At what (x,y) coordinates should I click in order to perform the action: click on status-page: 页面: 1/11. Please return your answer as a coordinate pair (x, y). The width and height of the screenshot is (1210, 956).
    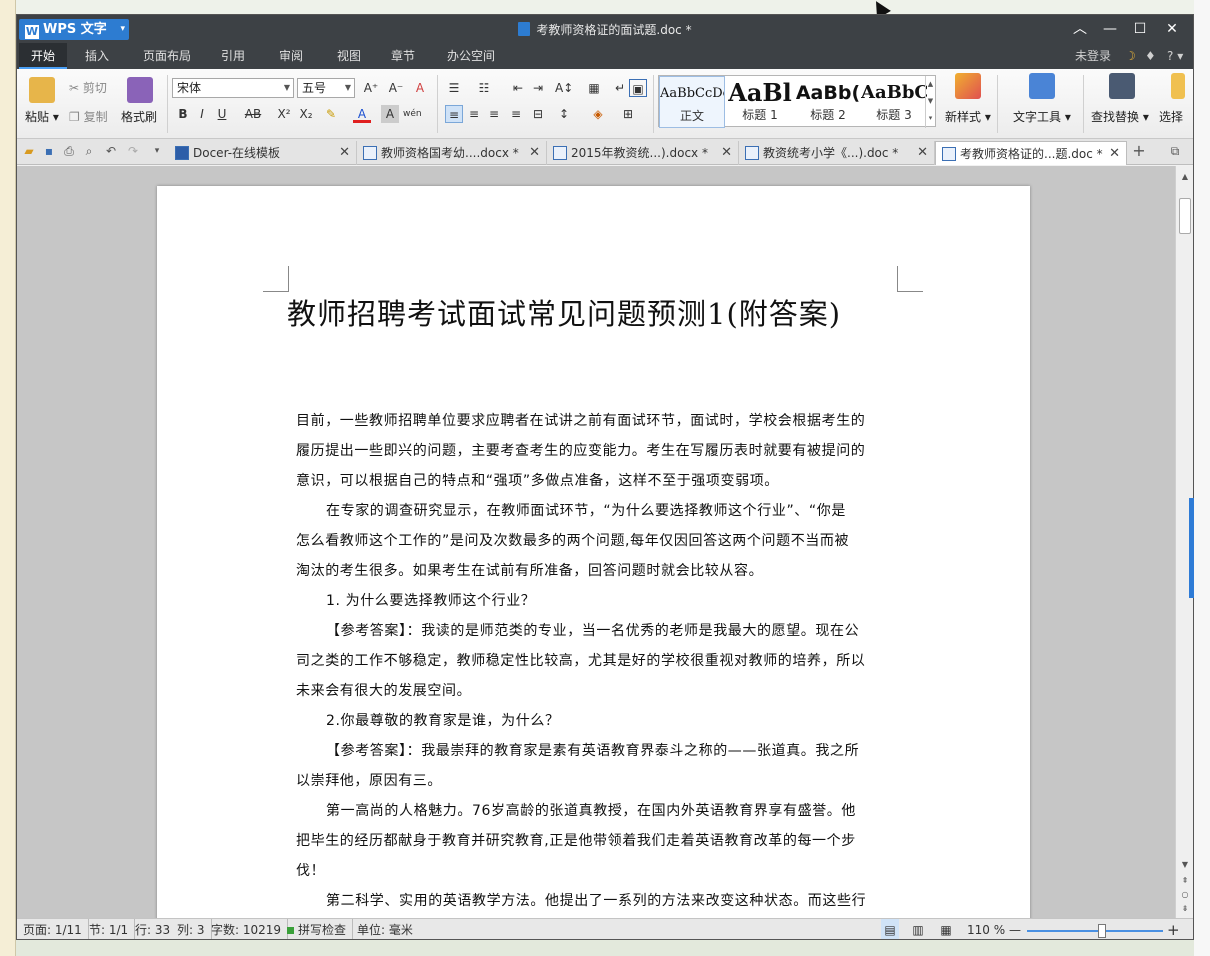
    Looking at the image, I should click on (56, 929).